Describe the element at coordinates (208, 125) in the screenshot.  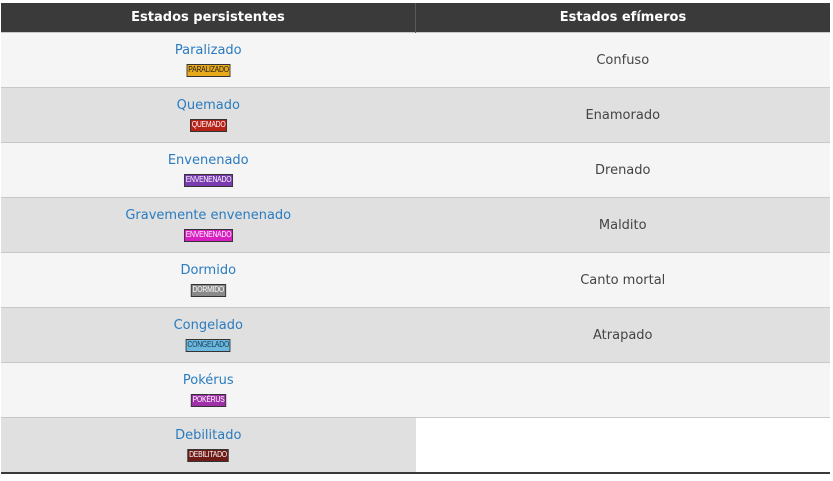
I see `status-badge-quemado: QUEMADO` at that location.